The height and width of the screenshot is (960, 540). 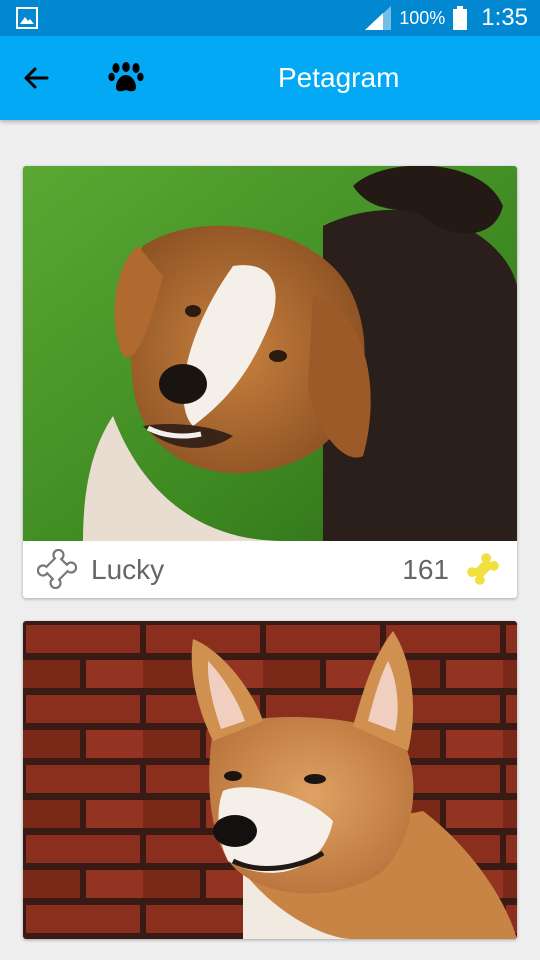 I want to click on battery-percentage: 100%, so click(x=422, y=17).